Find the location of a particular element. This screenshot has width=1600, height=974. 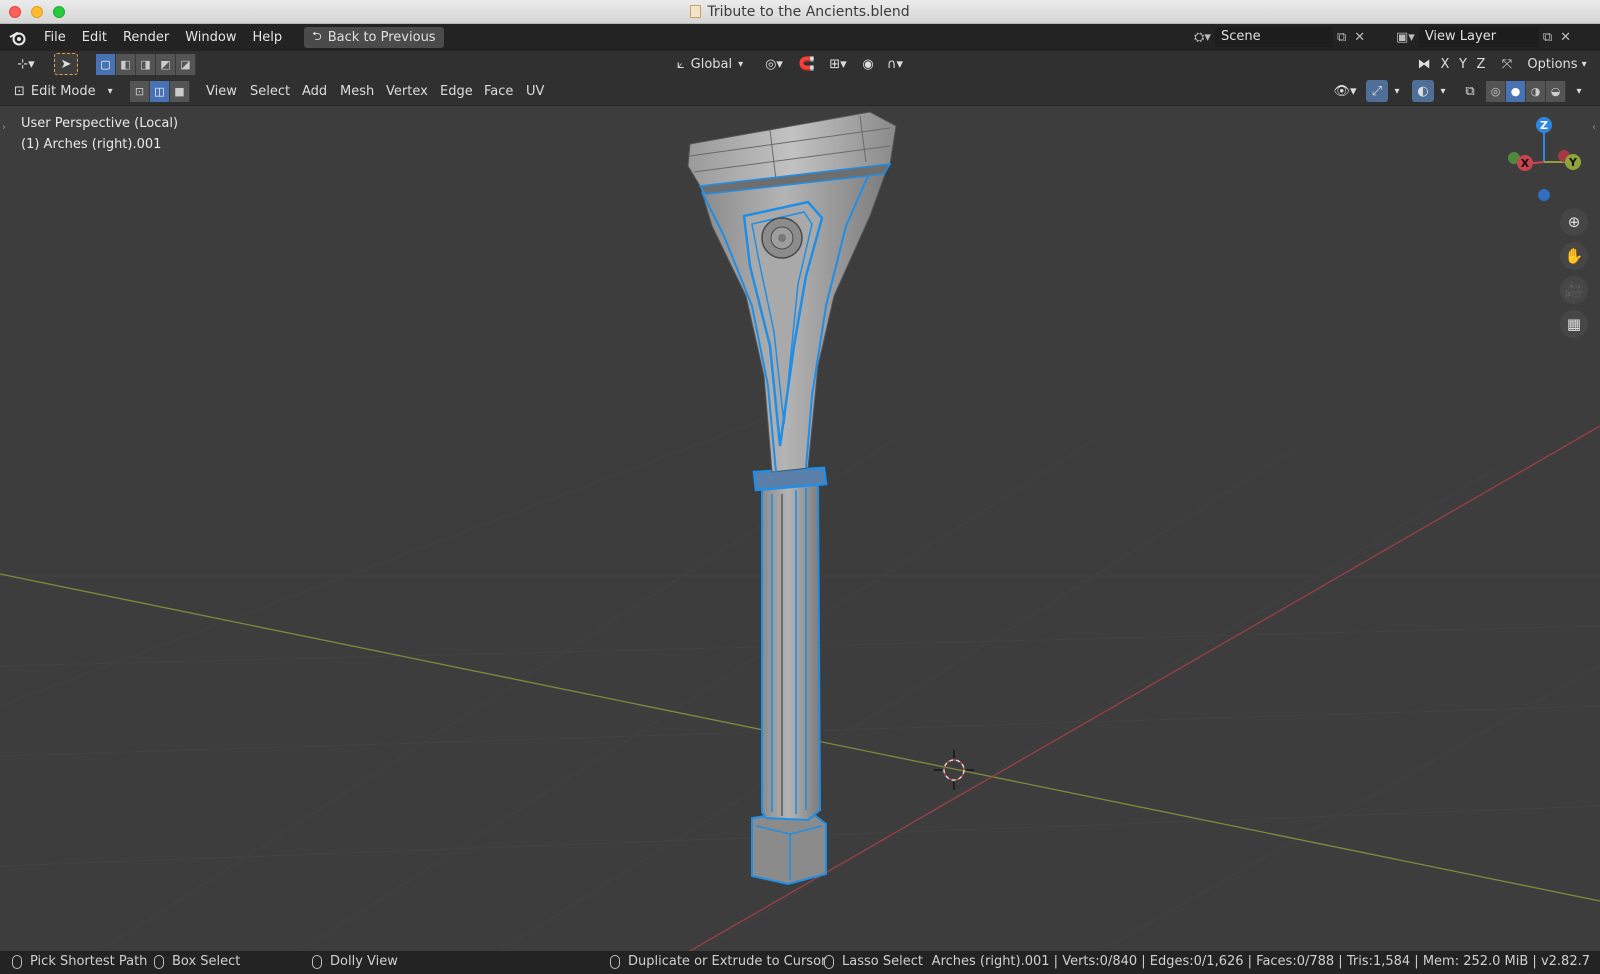

options-dropdown: Options ▾ is located at coordinates (1557, 64).